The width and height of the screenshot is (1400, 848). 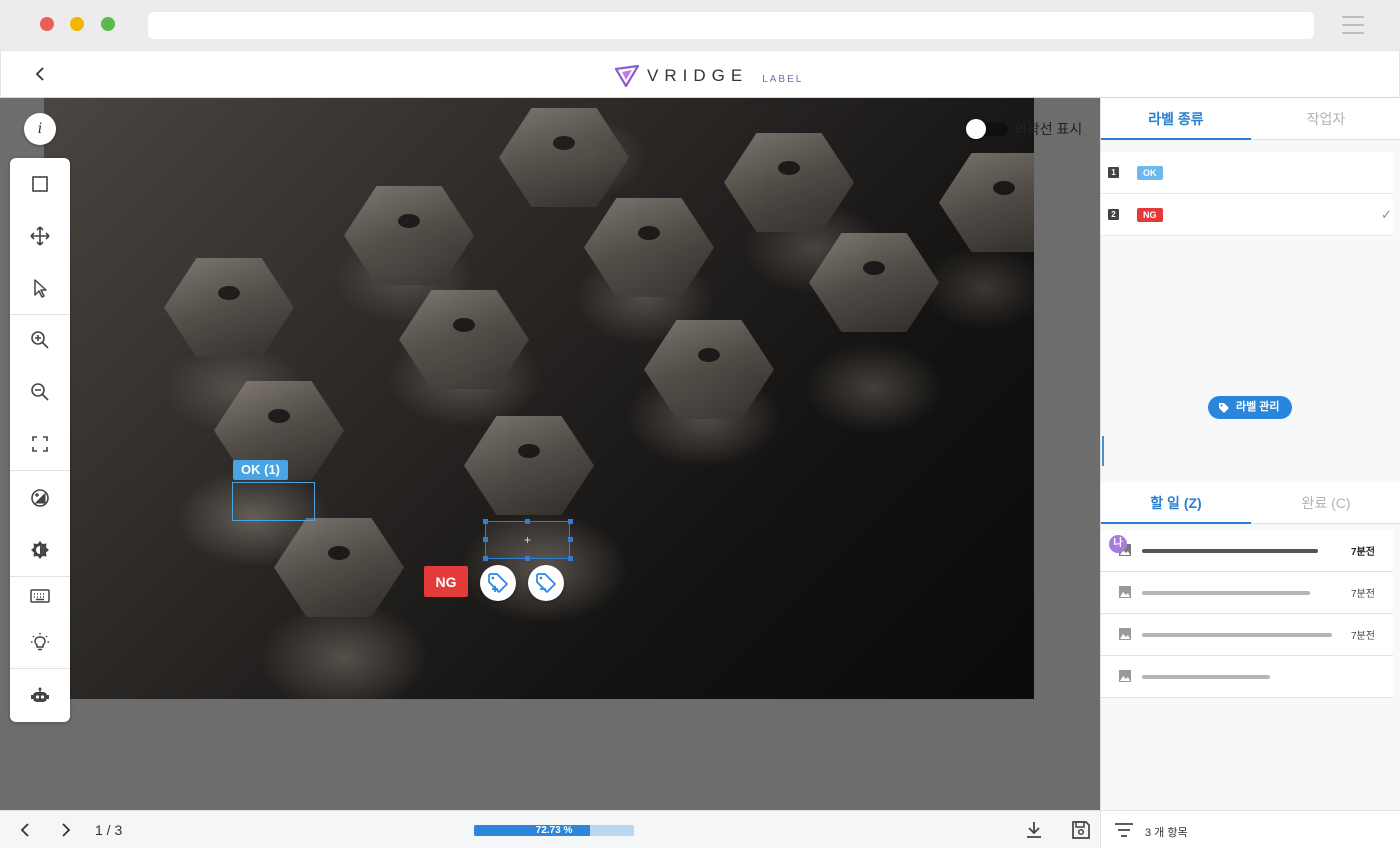 What do you see at coordinates (40, 184) in the screenshot?
I see `rectangle-icon` at bounding box center [40, 184].